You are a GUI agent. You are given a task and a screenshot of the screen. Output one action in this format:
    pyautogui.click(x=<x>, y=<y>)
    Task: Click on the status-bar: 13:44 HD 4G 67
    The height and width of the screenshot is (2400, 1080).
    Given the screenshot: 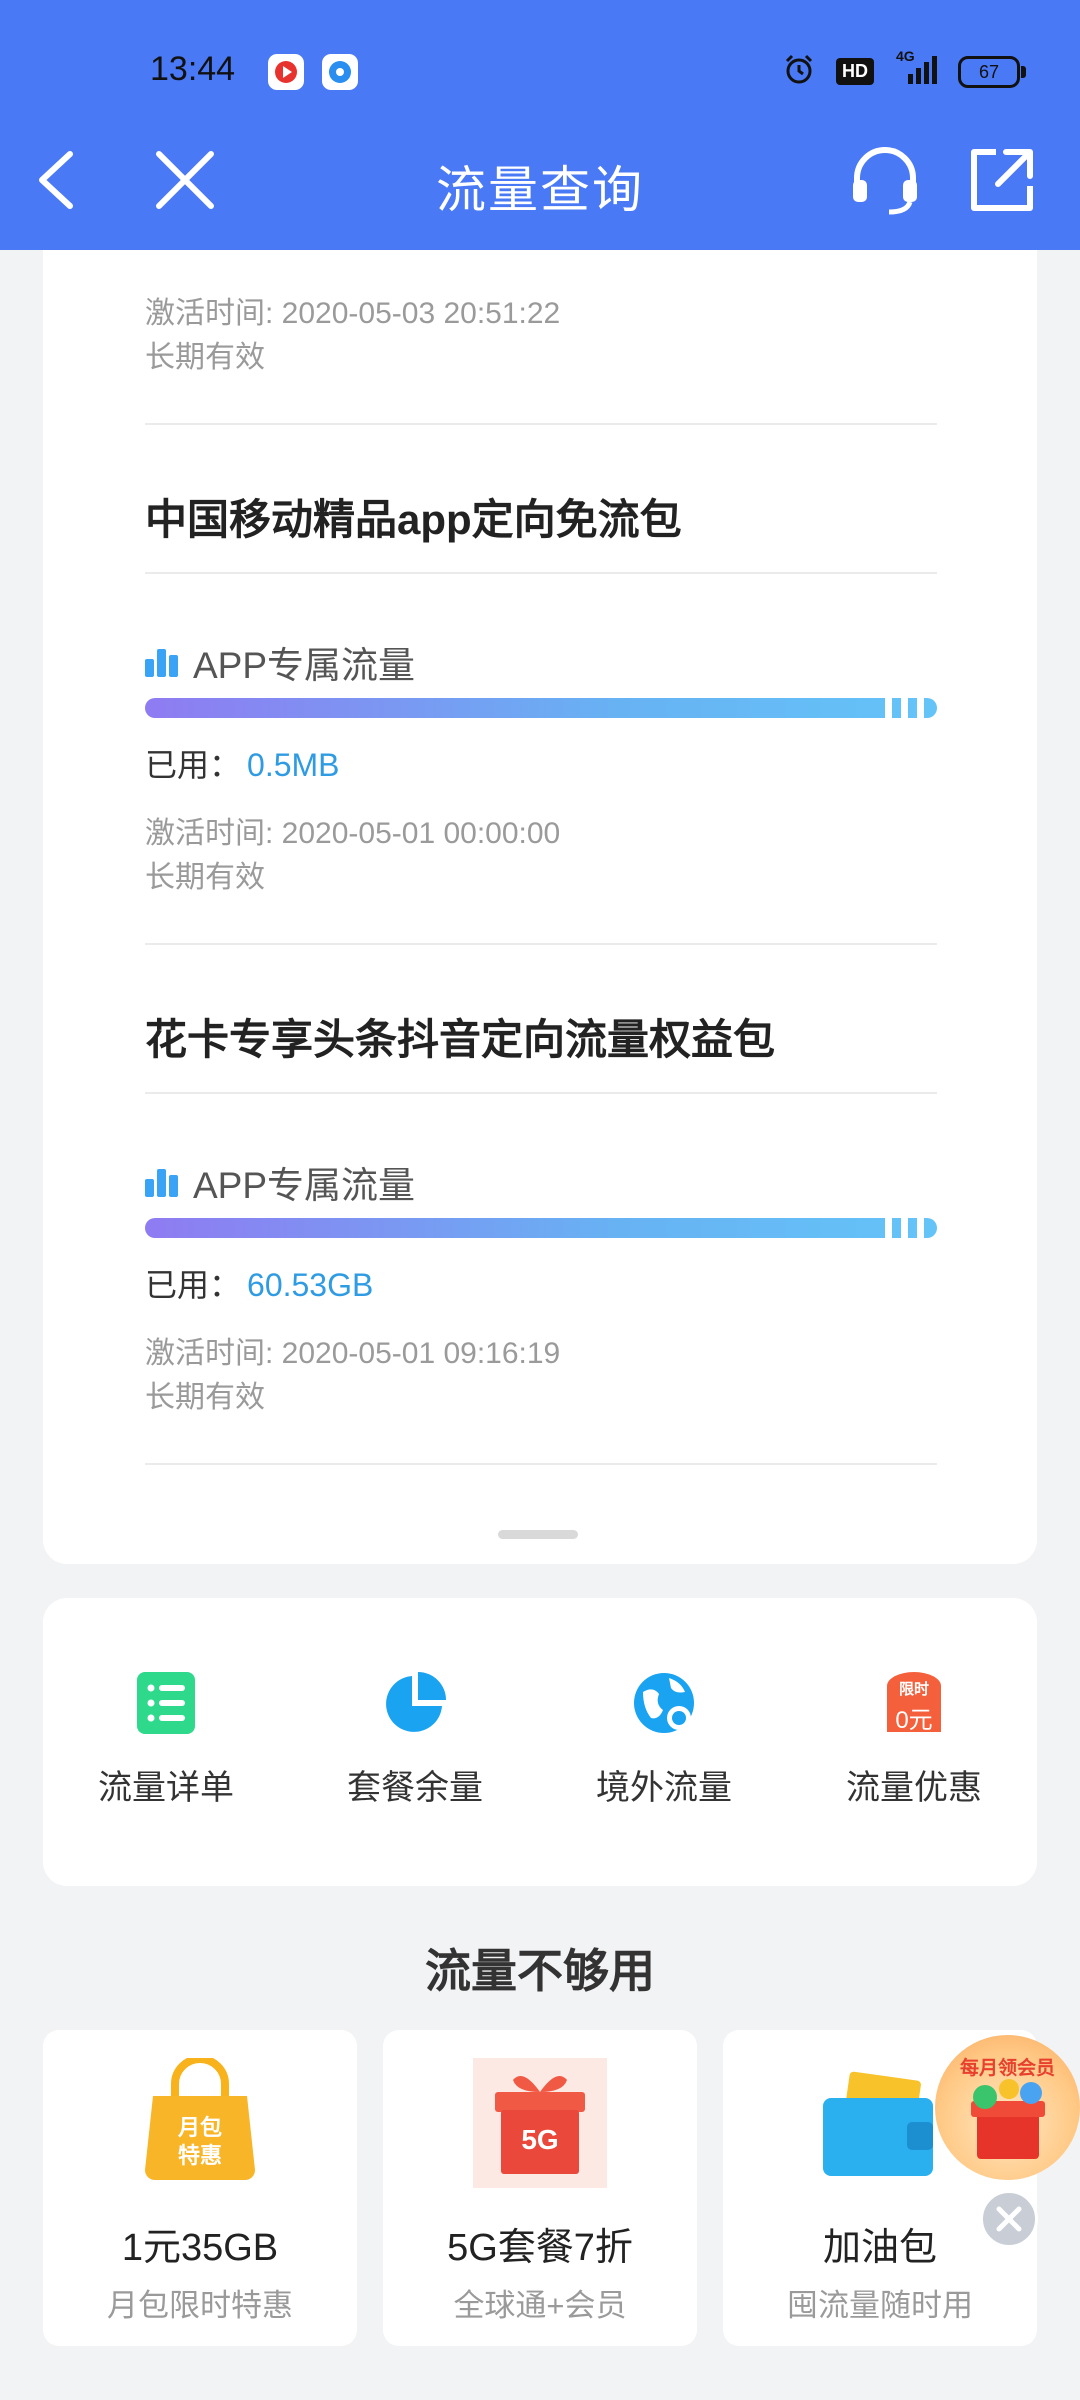 What is the action you would take?
    pyautogui.click(x=540, y=72)
    